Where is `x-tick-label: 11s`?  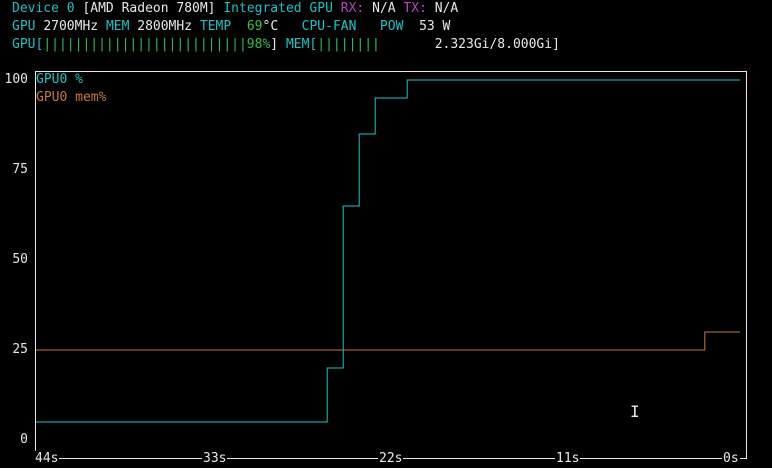 x-tick-label: 11s is located at coordinates (568, 458).